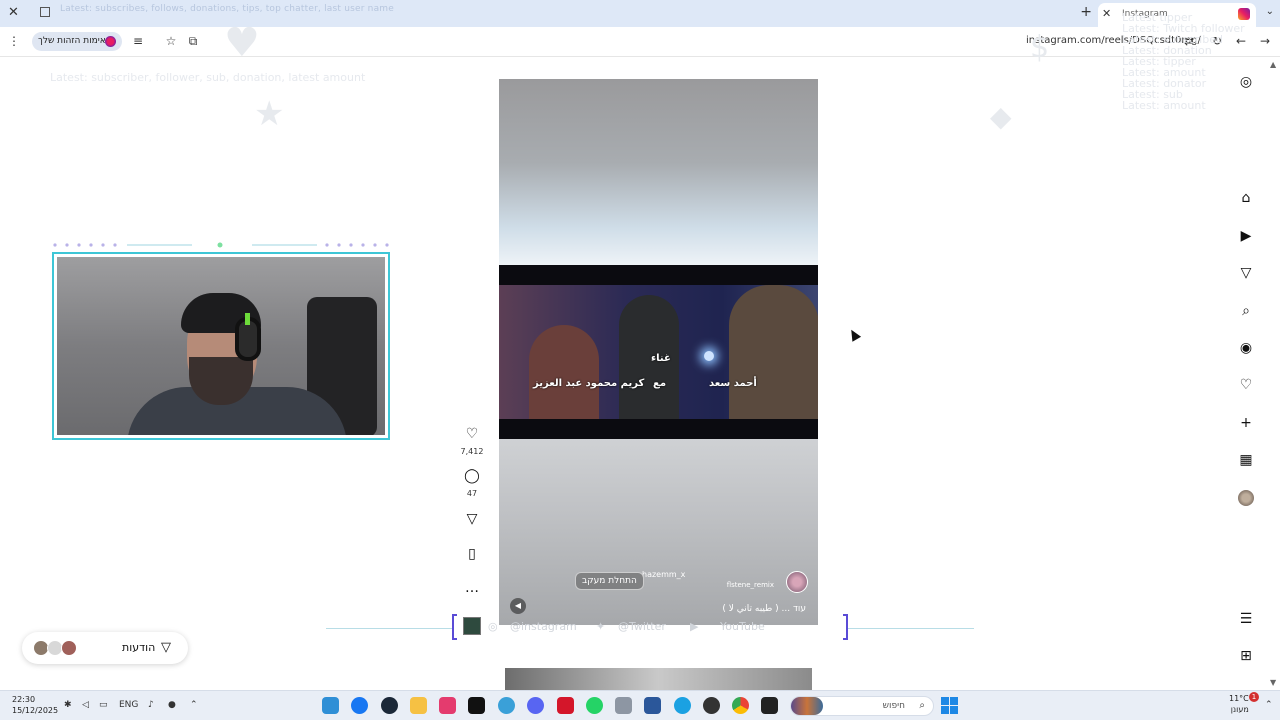 This screenshot has width=1280, height=720. What do you see at coordinates (221, 245) in the screenshot?
I see `webcam-frame-decoration` at bounding box center [221, 245].